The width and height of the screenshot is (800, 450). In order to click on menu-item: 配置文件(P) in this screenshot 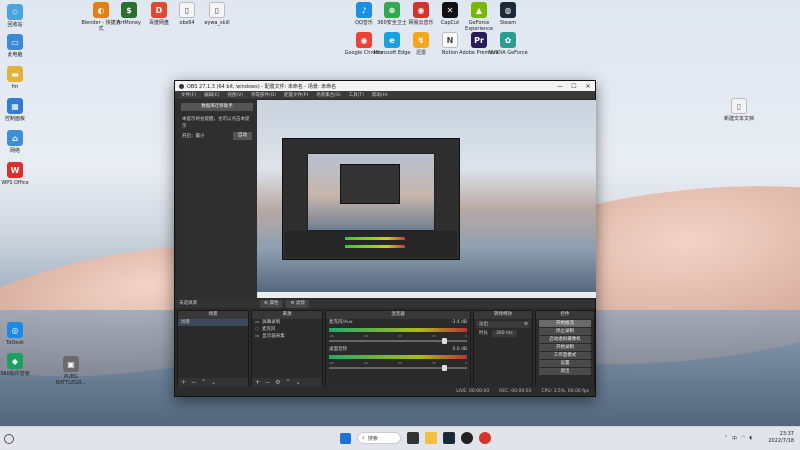, I will do `click(296, 95)`.